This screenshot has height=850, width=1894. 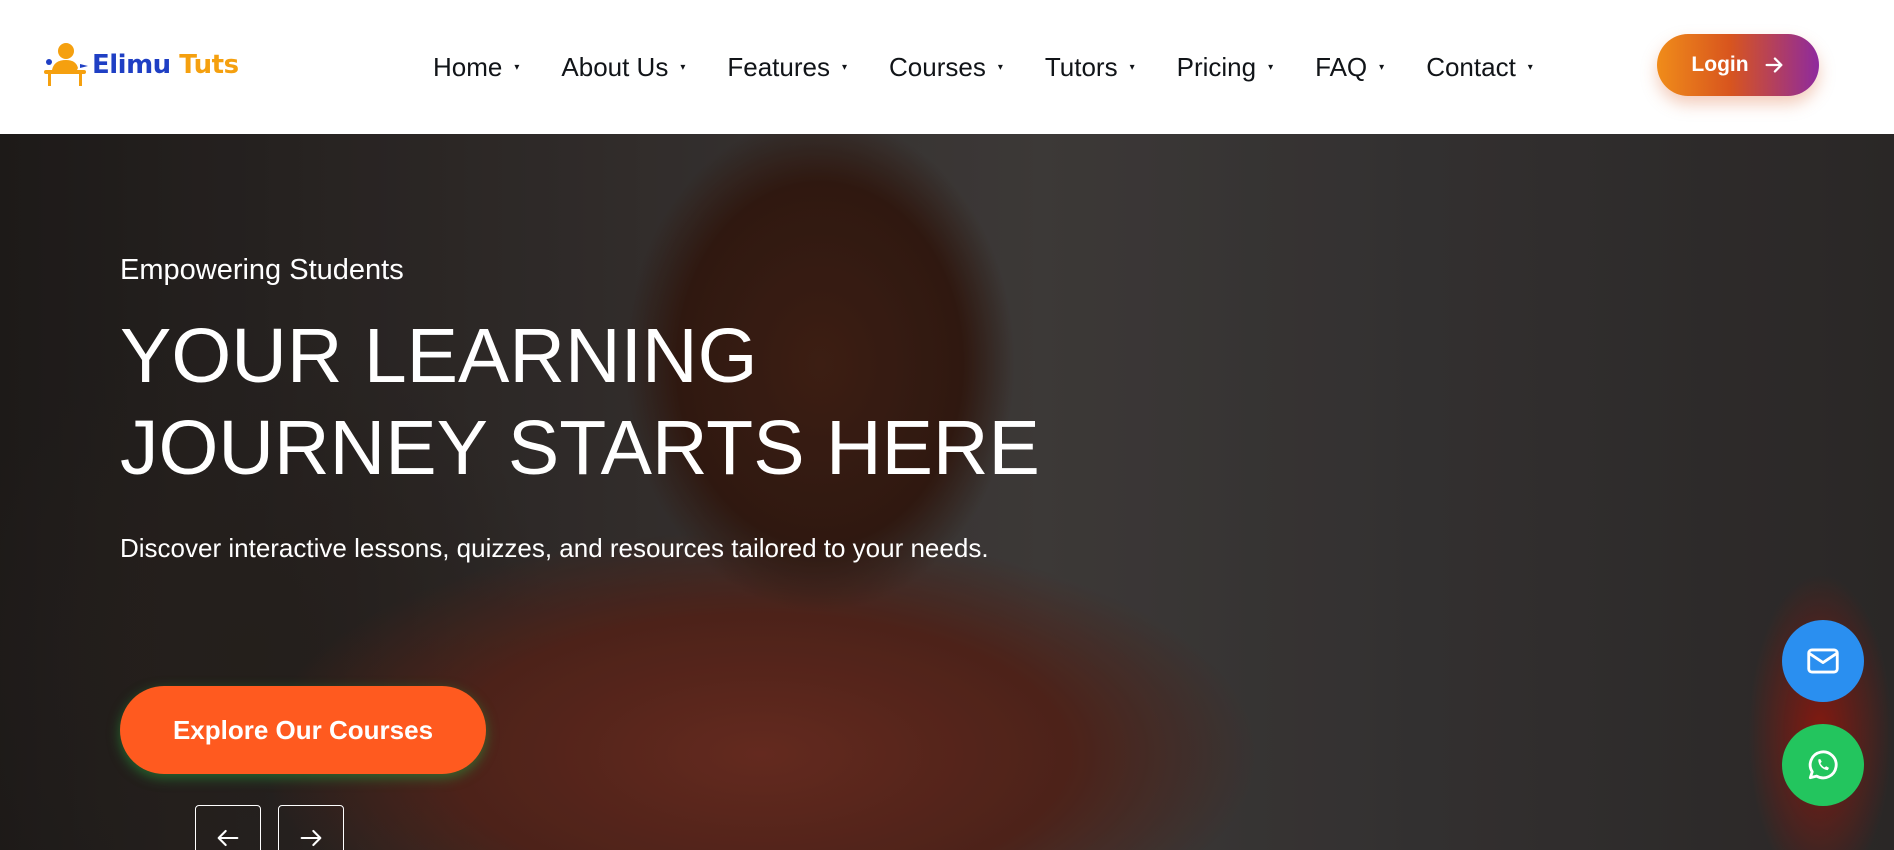 I want to click on nav-item-label: Home, so click(x=468, y=66).